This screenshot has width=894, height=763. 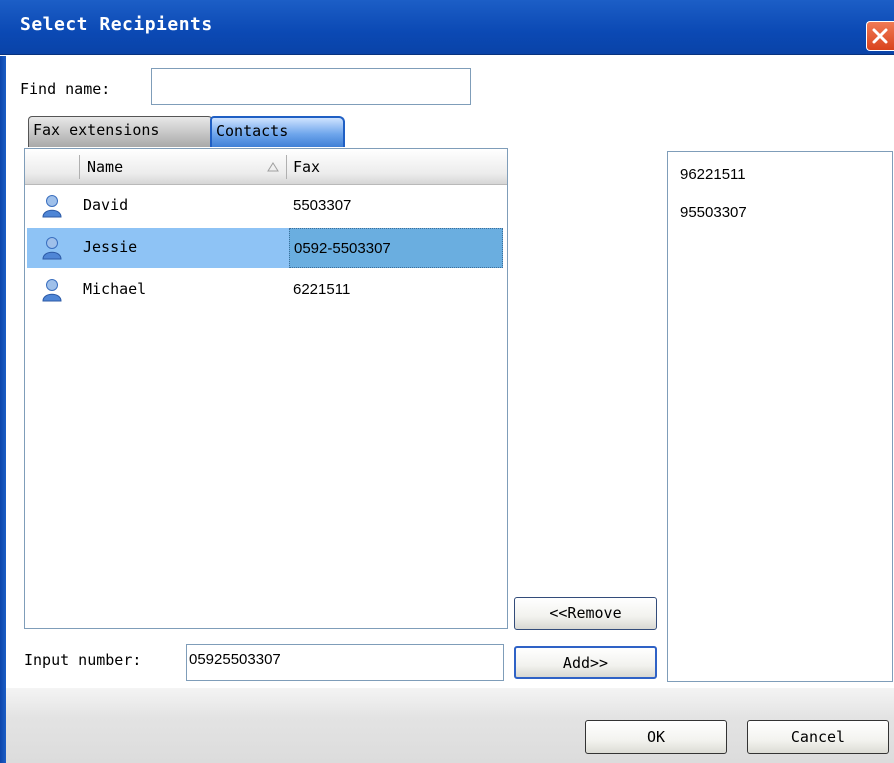 I want to click on contact-name: Michael, so click(x=115, y=289).